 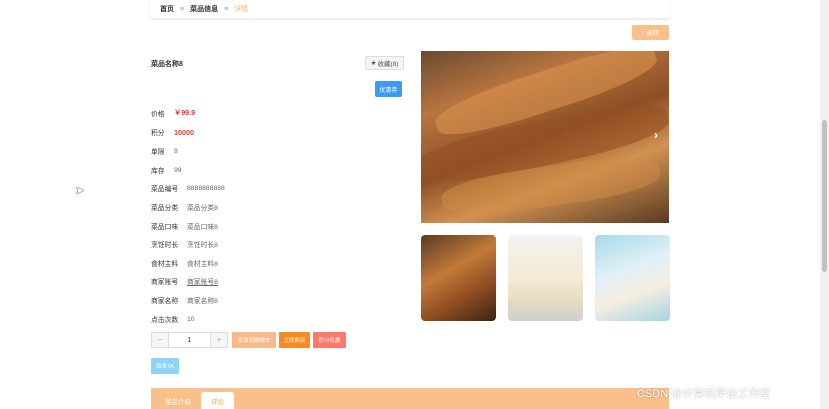 I want to click on mouse-cursor-icon: ➤, so click(x=80, y=191).